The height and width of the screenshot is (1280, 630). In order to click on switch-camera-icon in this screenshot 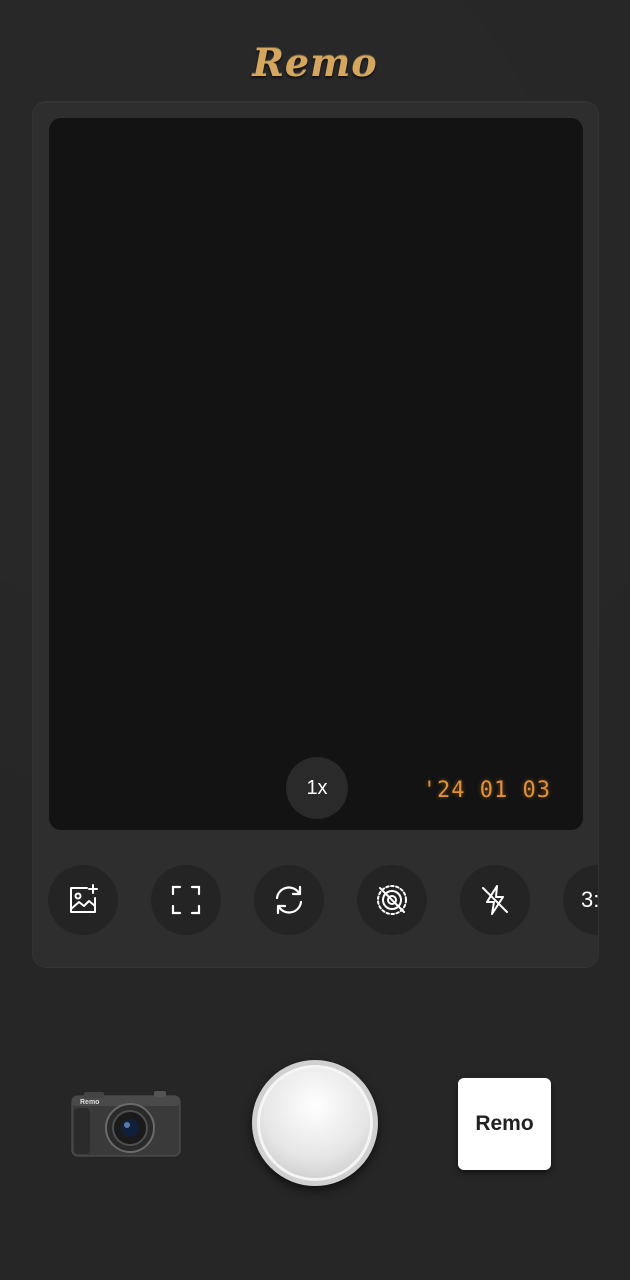, I will do `click(289, 900)`.